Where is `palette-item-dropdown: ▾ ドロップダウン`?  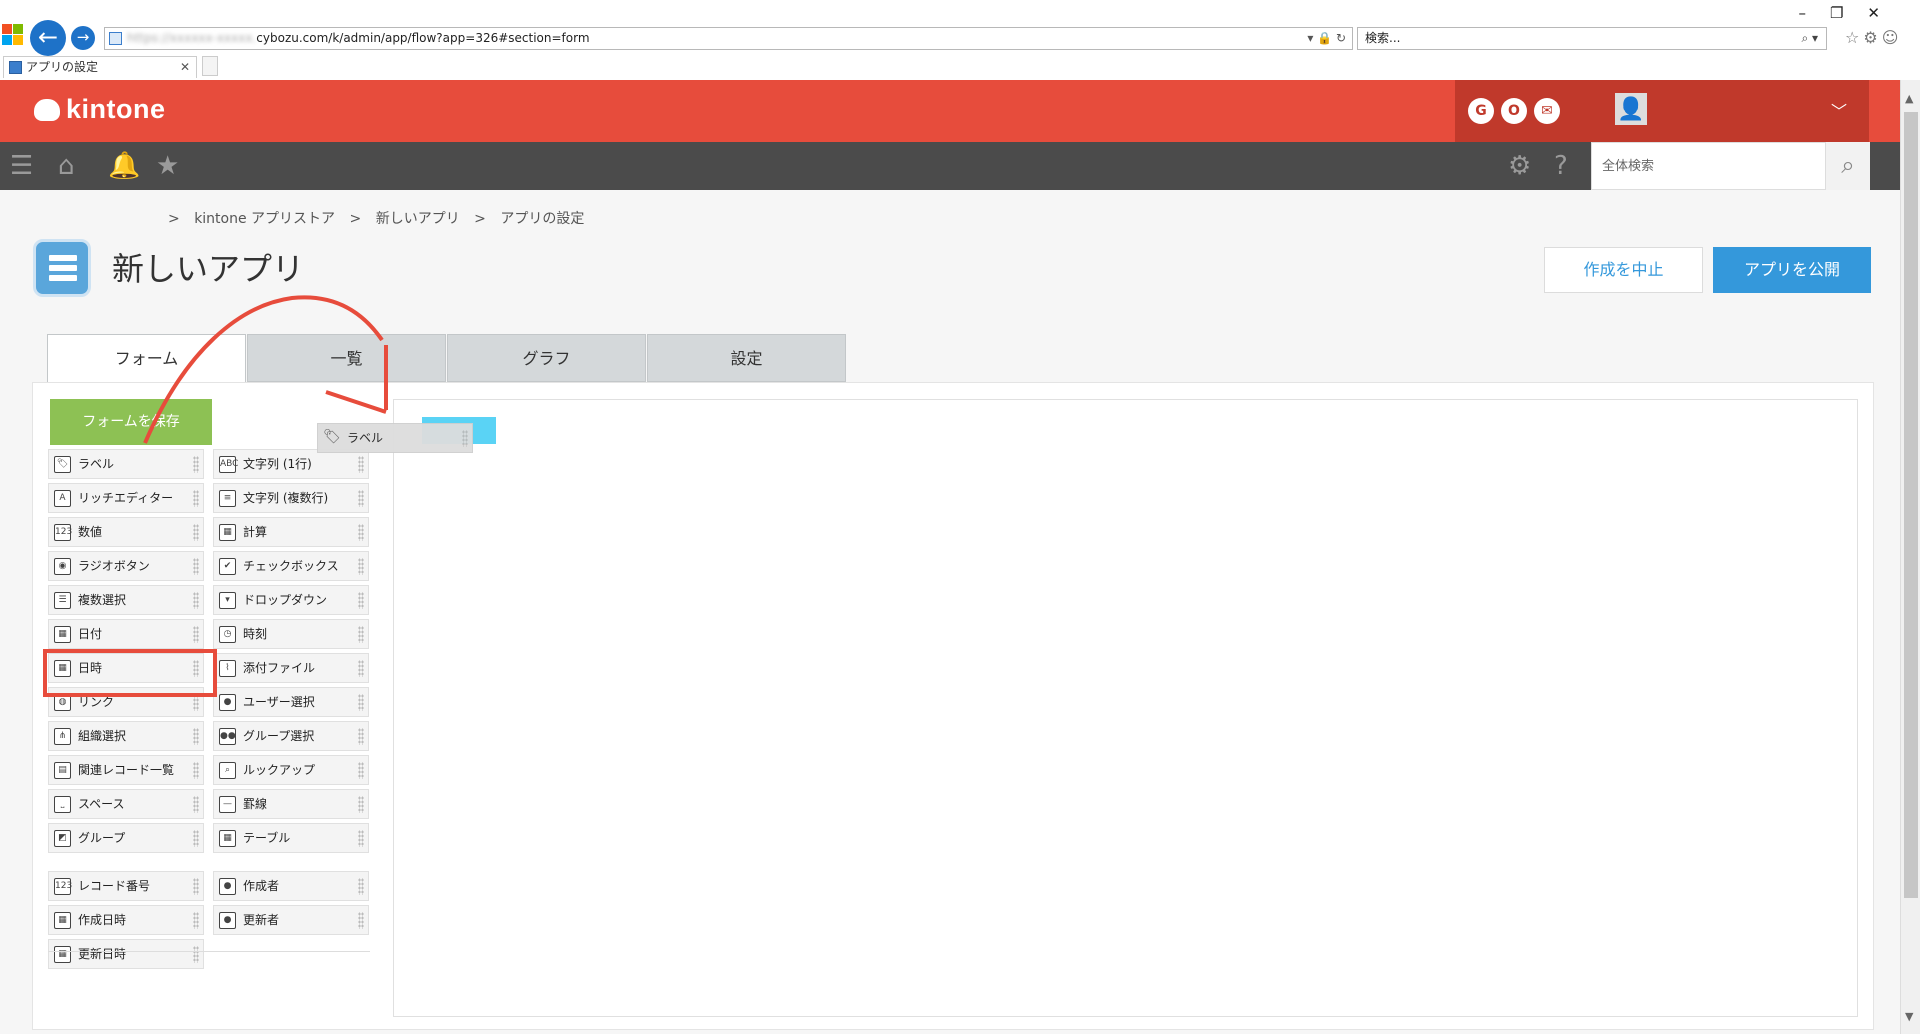 palette-item-dropdown: ▾ ドロップダウン is located at coordinates (291, 600).